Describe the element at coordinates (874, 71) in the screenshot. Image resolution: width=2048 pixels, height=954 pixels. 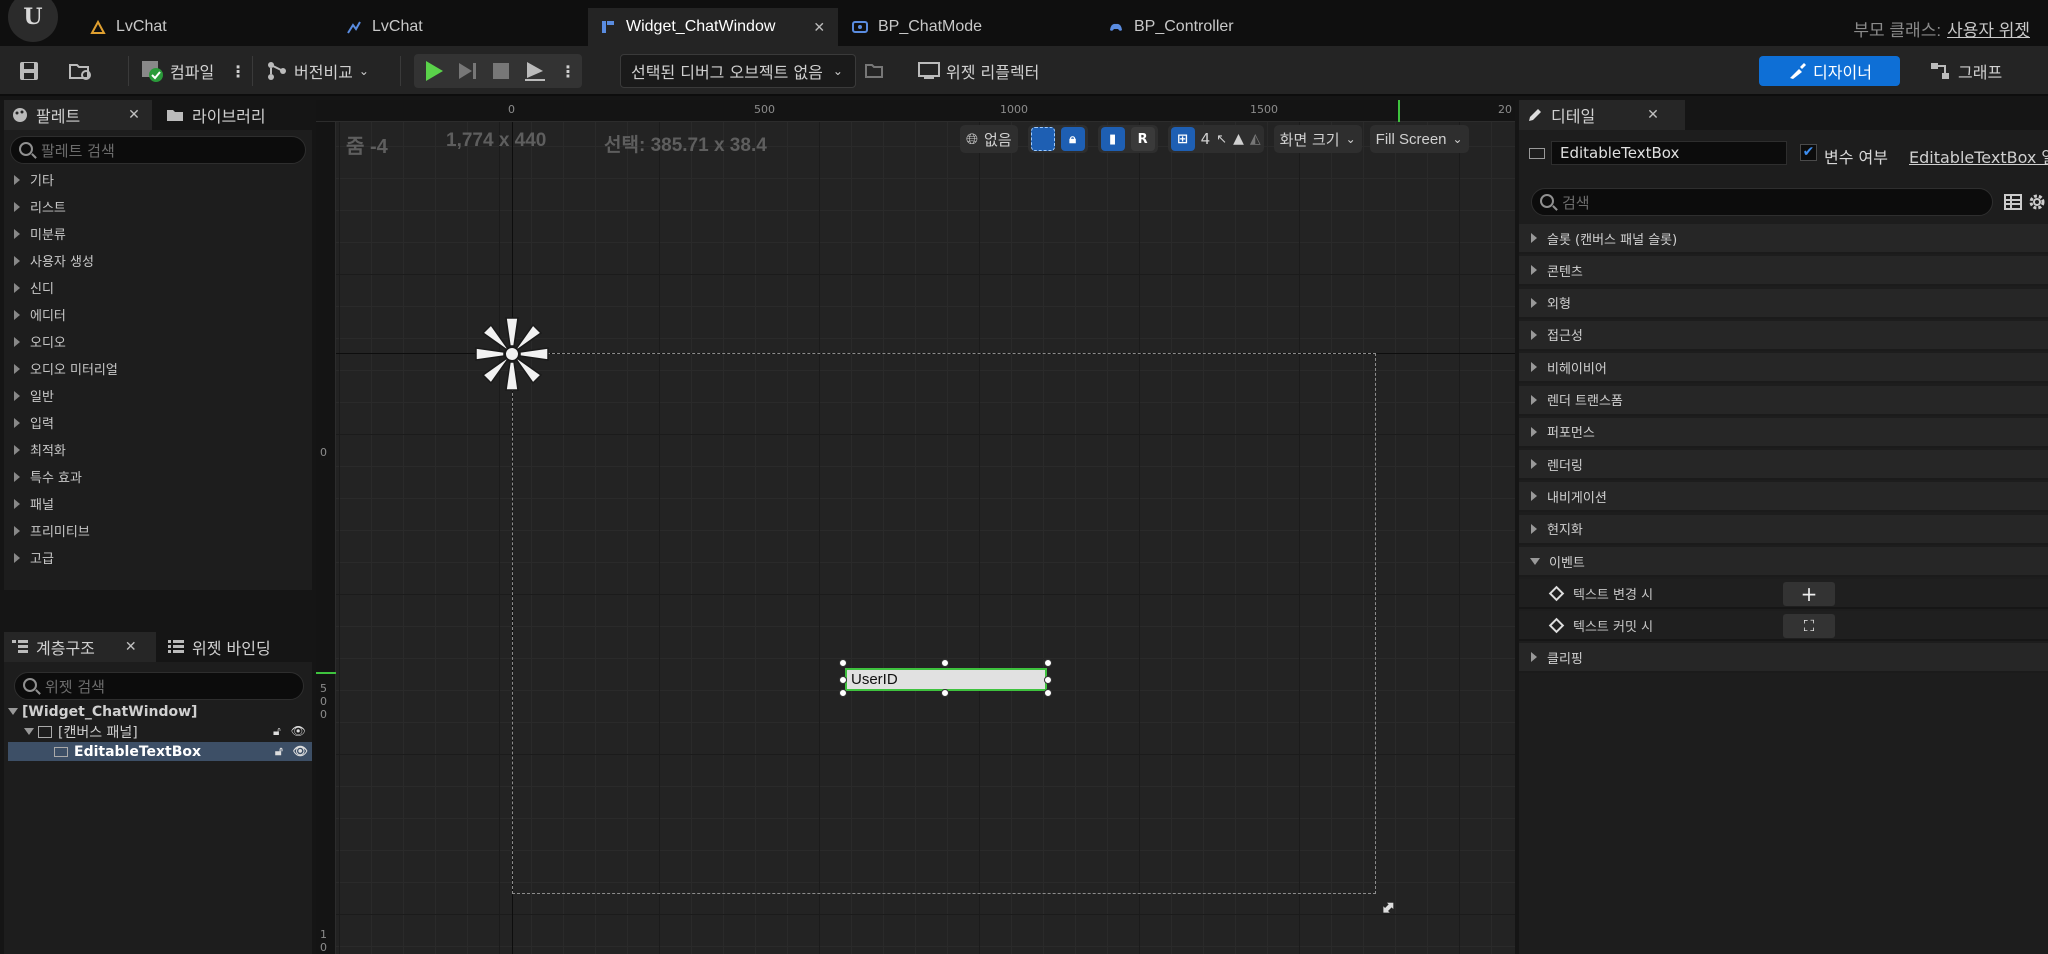
I see `debug-filter-button` at that location.